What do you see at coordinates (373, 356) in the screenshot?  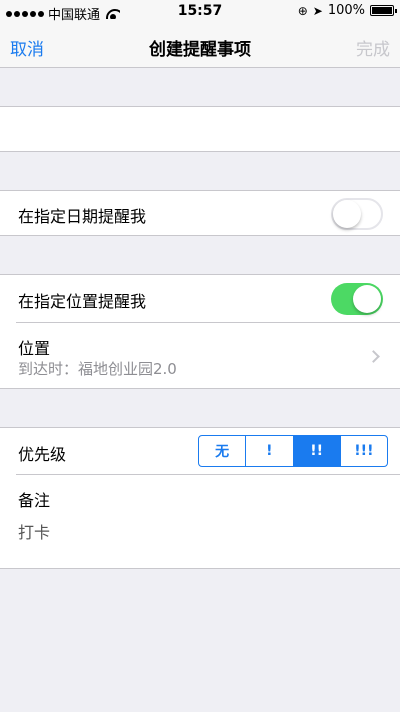 I see `chevron-right-icon` at bounding box center [373, 356].